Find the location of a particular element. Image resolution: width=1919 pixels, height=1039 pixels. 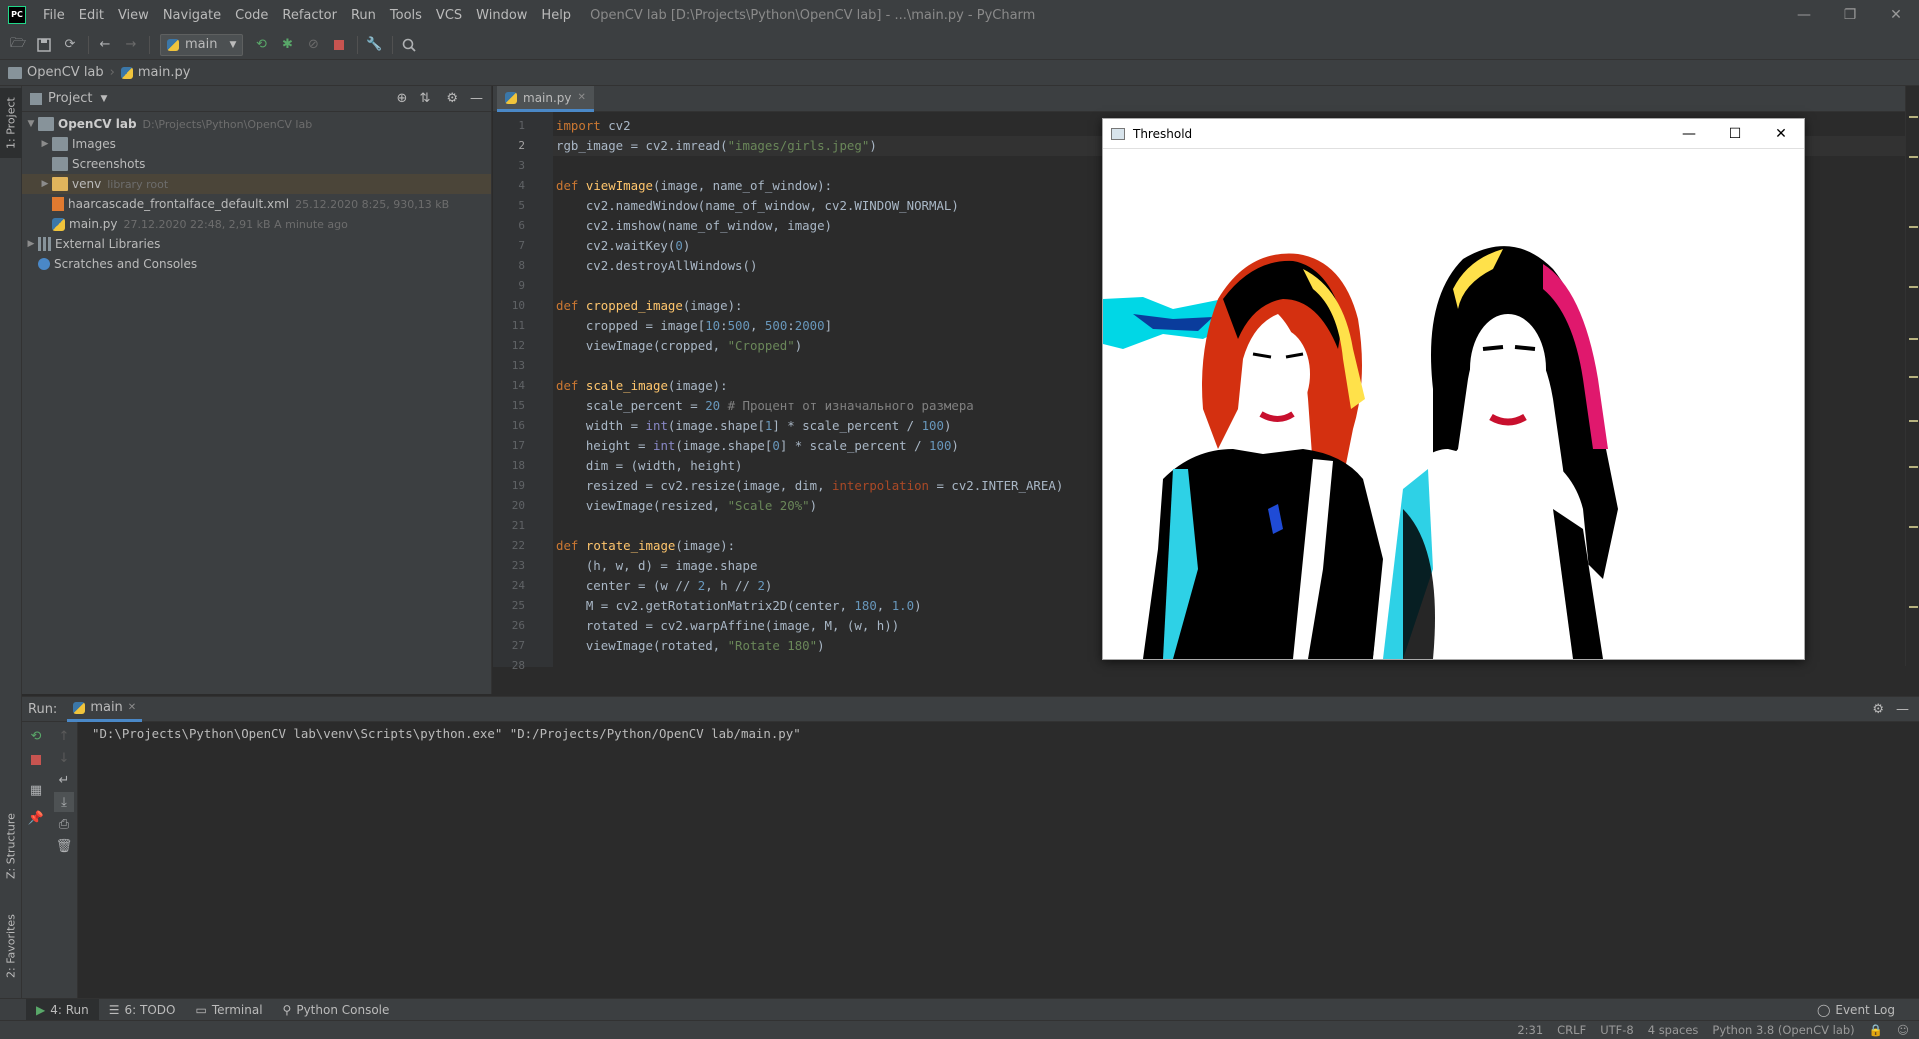

lock-icon: 🔒 is located at coordinates (1876, 1030).